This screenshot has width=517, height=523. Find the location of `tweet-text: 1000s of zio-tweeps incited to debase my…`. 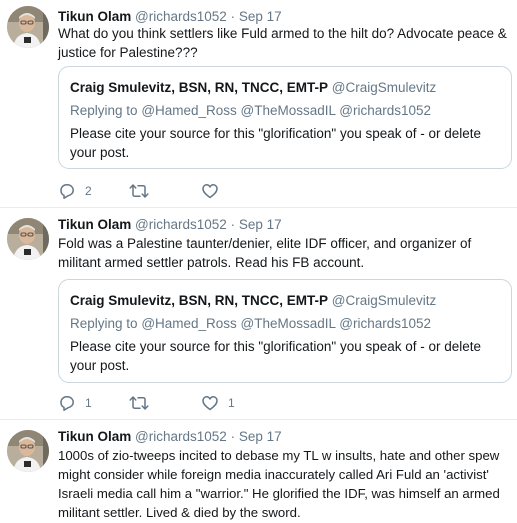

tweet-text: 1000s of zio-tweeps incited to debase my… is located at coordinates (279, 484).